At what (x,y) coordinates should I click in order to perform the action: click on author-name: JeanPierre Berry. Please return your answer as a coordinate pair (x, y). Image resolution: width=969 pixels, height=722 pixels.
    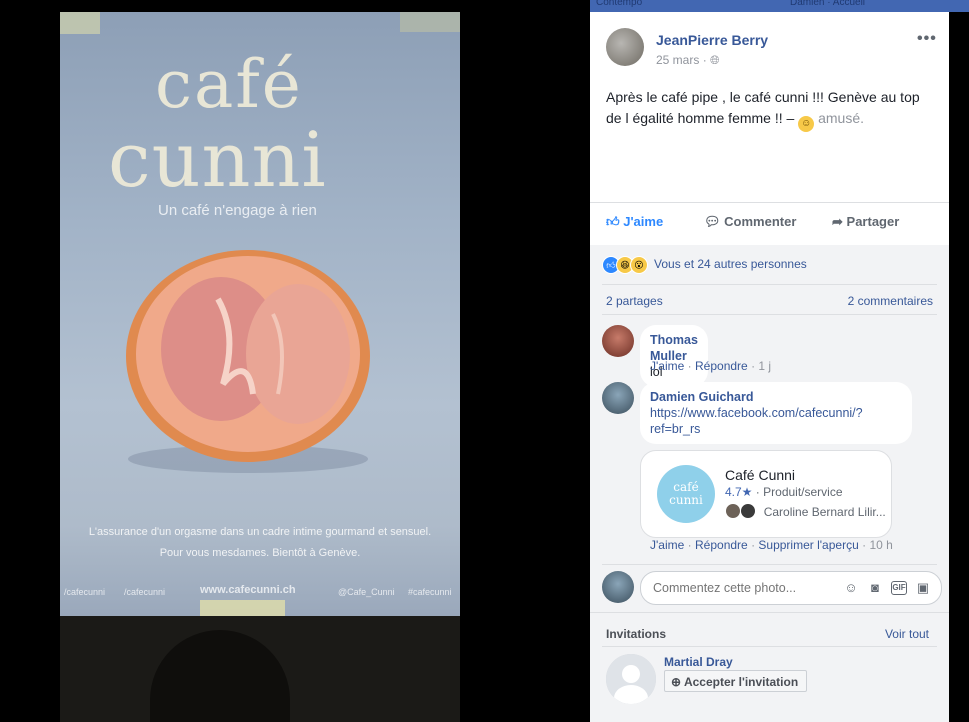
    Looking at the image, I should click on (712, 40).